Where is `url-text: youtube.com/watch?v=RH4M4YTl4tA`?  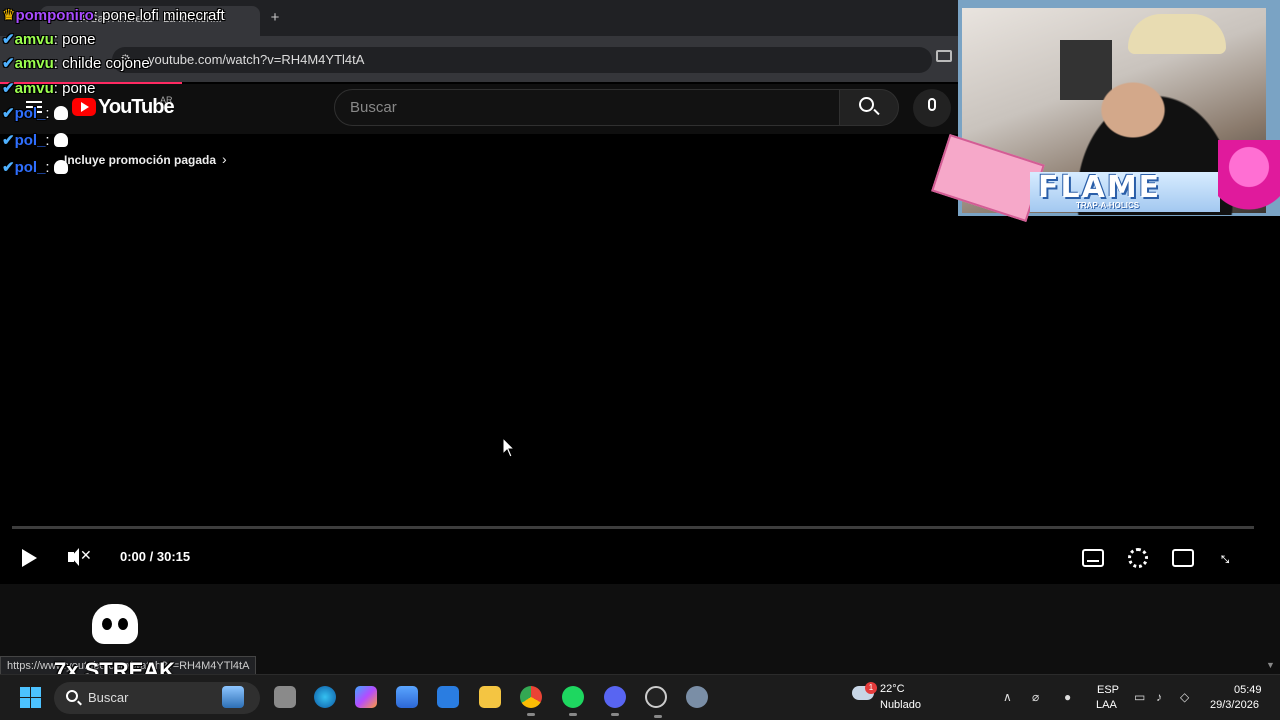 url-text: youtube.com/watch?v=RH4M4YTl4tA is located at coordinates (256, 59).